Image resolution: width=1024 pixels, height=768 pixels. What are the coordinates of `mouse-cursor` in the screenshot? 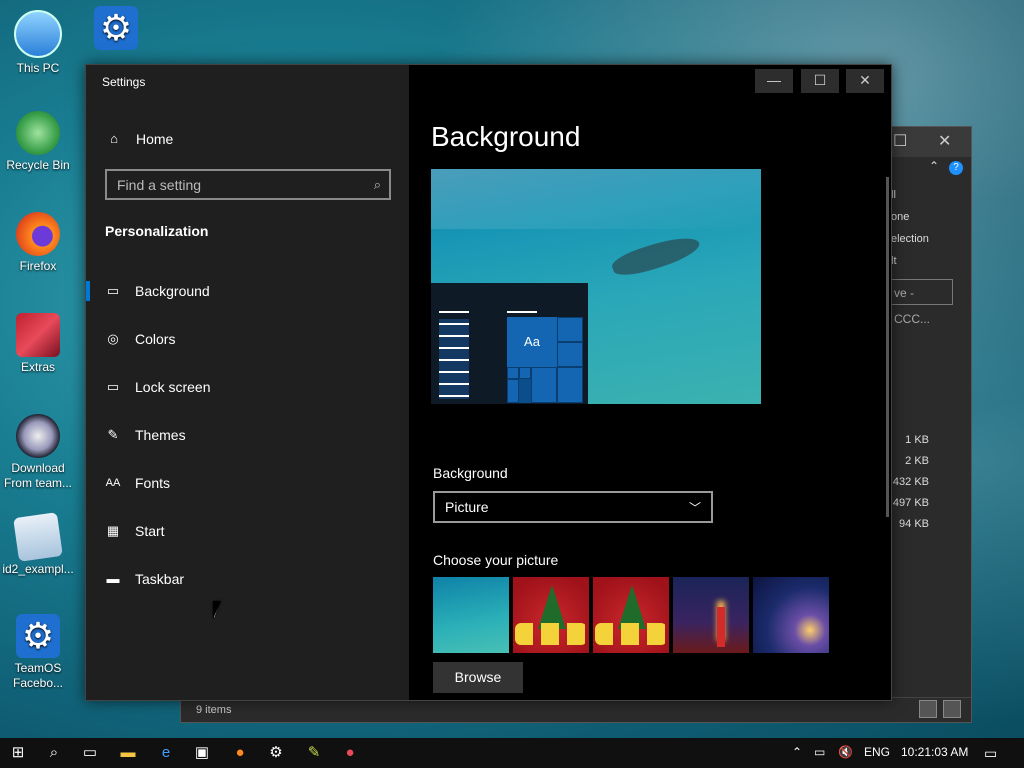 It's located at (217, 610).